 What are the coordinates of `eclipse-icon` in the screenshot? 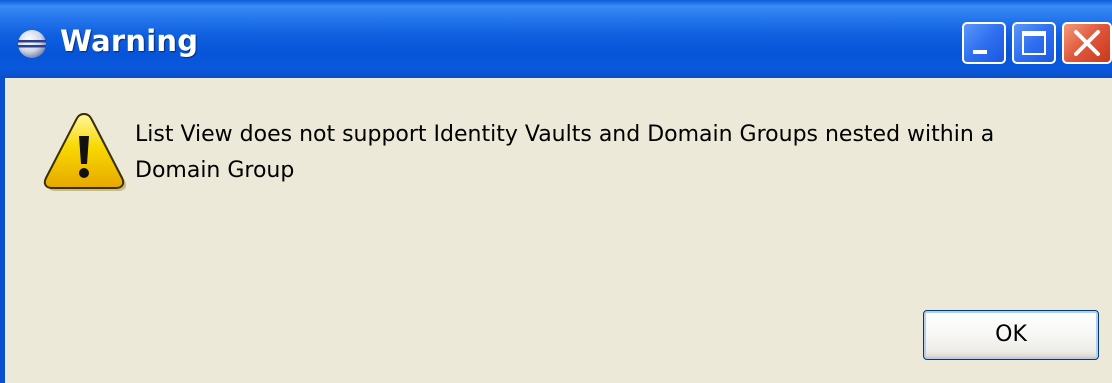 It's located at (32, 44).